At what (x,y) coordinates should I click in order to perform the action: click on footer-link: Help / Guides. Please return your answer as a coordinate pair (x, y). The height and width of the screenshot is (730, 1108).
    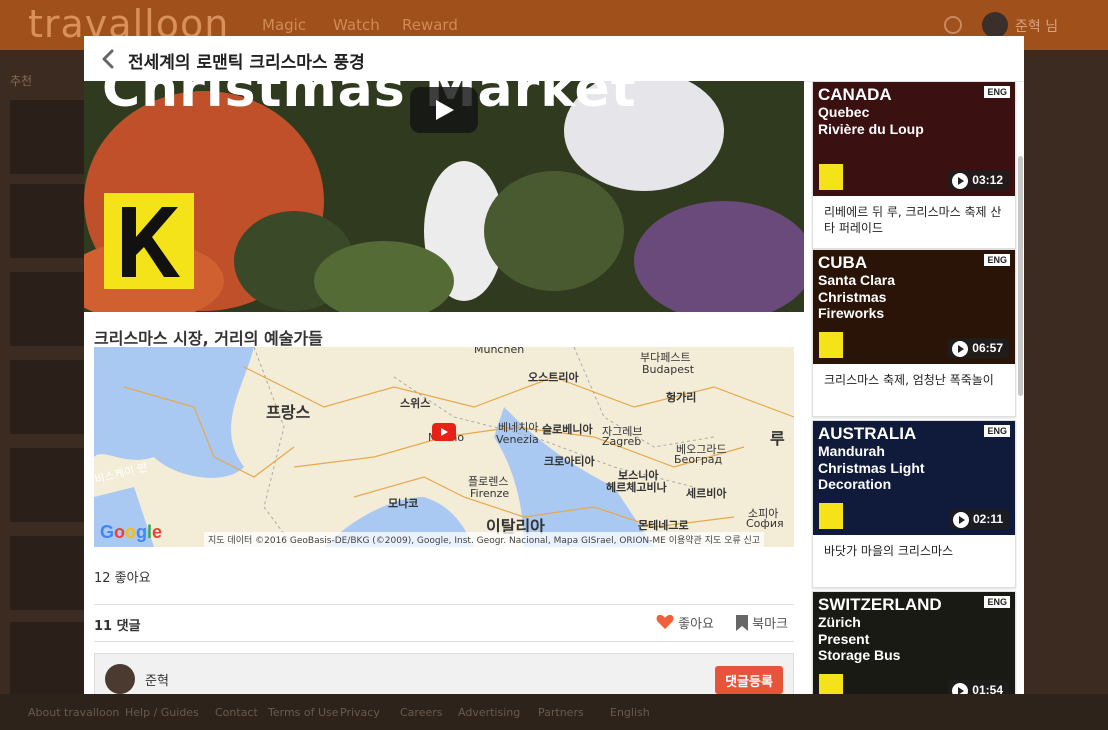
    Looking at the image, I should click on (162, 712).